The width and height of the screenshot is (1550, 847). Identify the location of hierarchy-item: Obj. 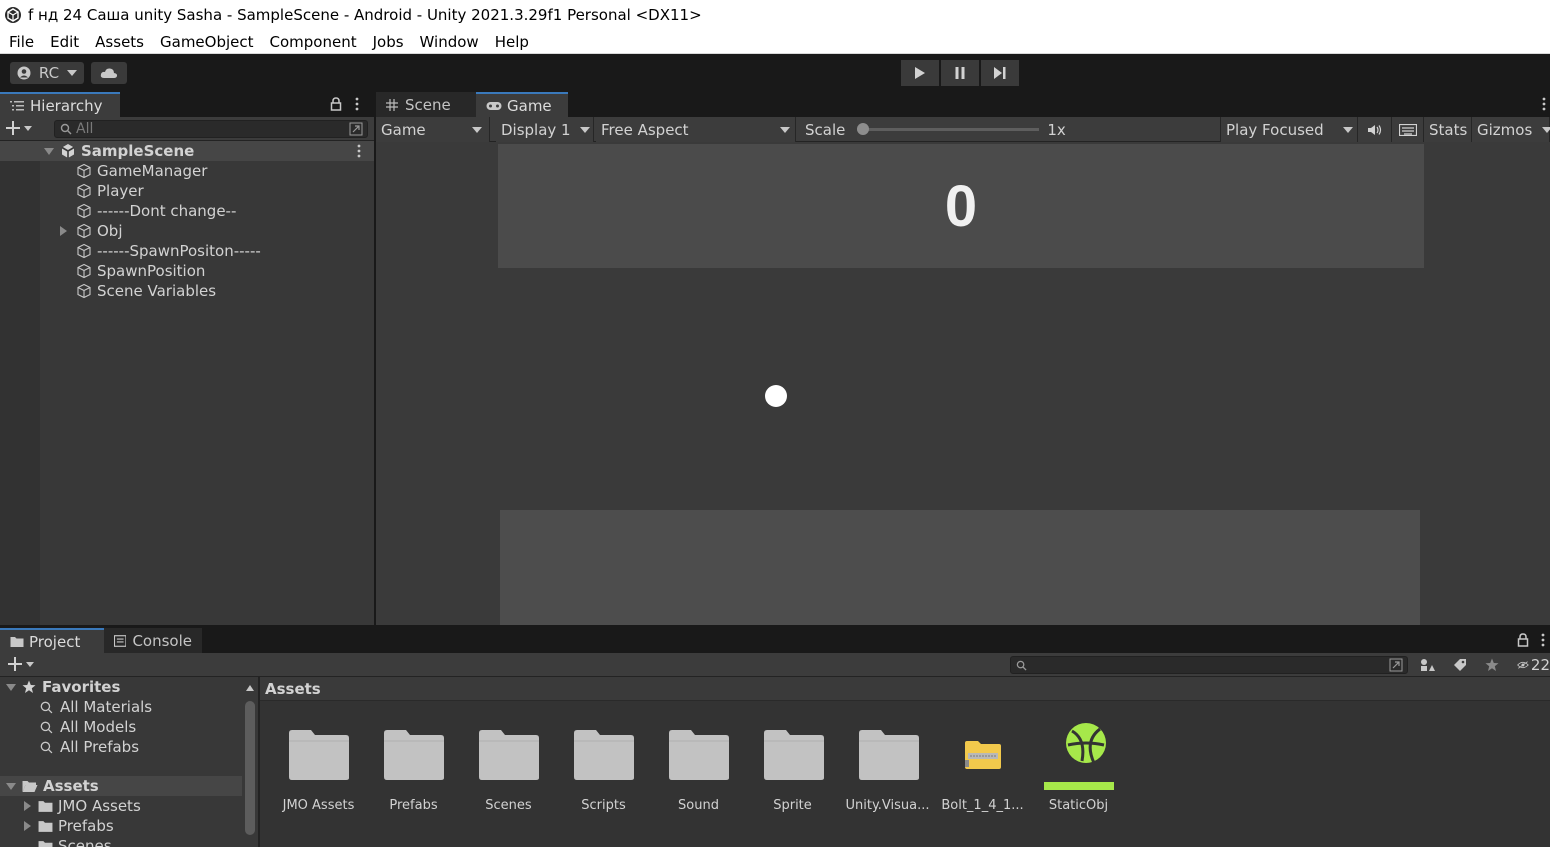
(91, 231).